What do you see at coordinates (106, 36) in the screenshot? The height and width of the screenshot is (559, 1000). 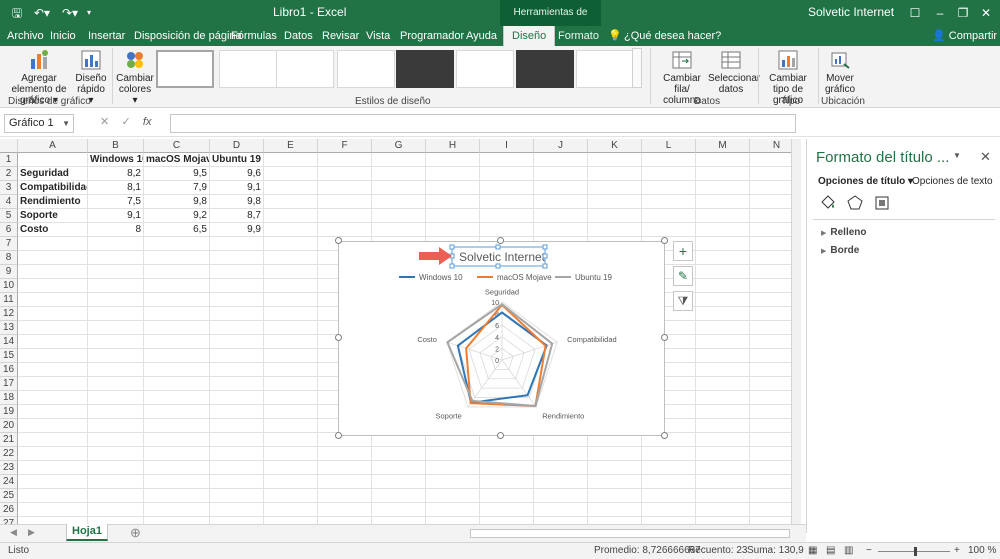 I see `tab-insertar: Insertar` at bounding box center [106, 36].